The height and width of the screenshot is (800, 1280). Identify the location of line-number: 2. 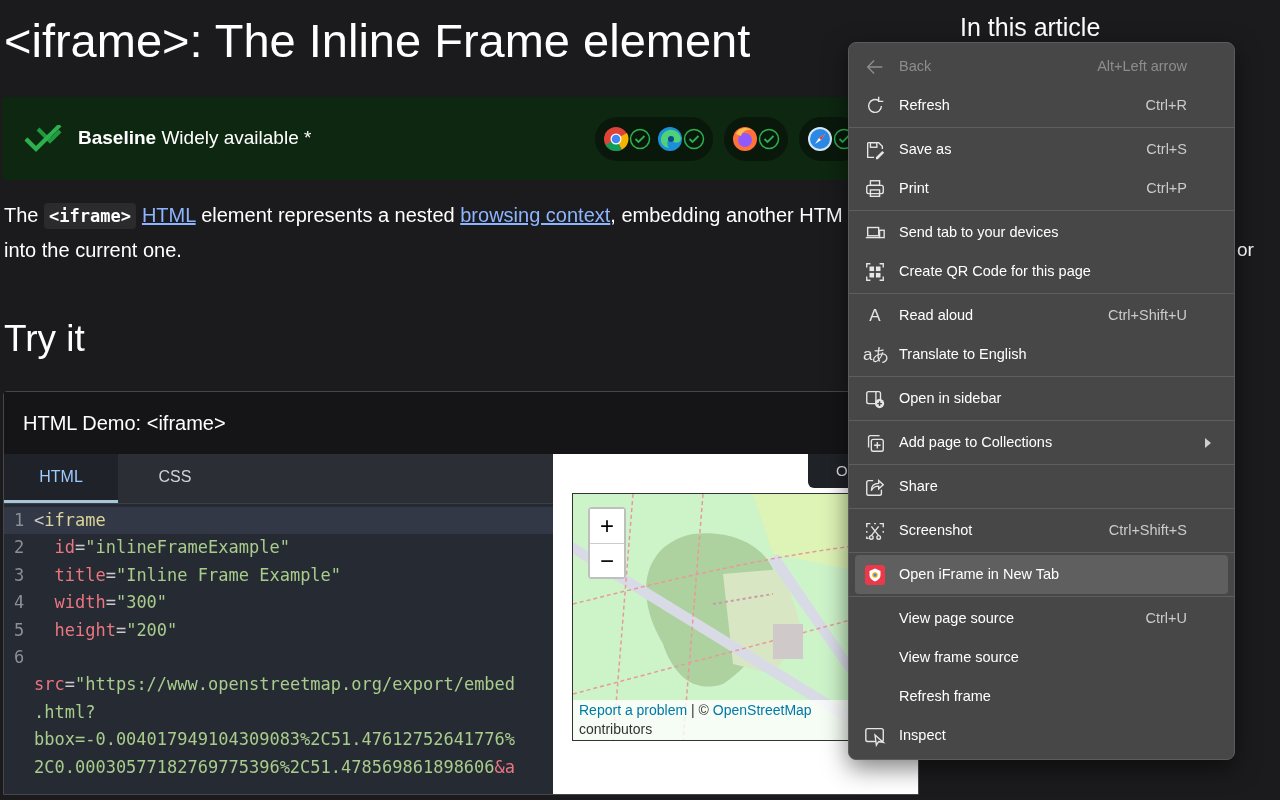
(19, 548).